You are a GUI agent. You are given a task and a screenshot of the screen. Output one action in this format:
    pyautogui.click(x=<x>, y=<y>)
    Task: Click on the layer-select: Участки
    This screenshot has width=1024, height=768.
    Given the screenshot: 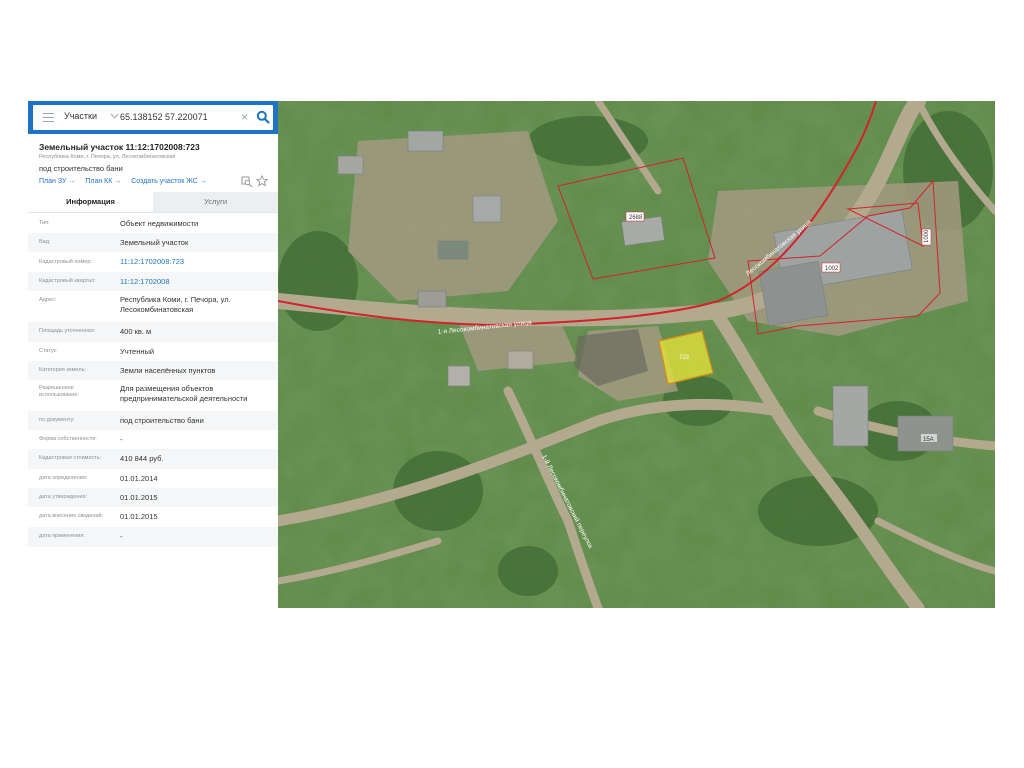 What is the action you would take?
    pyautogui.click(x=80, y=116)
    